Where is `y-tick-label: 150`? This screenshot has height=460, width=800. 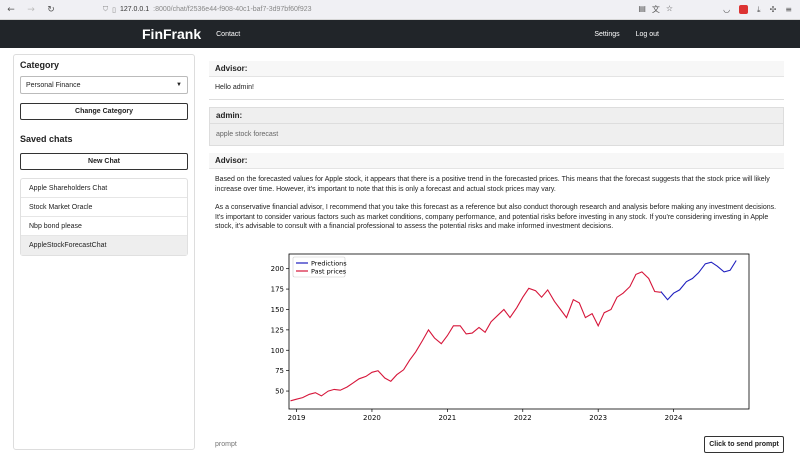
y-tick-label: 150 is located at coordinates (277, 310).